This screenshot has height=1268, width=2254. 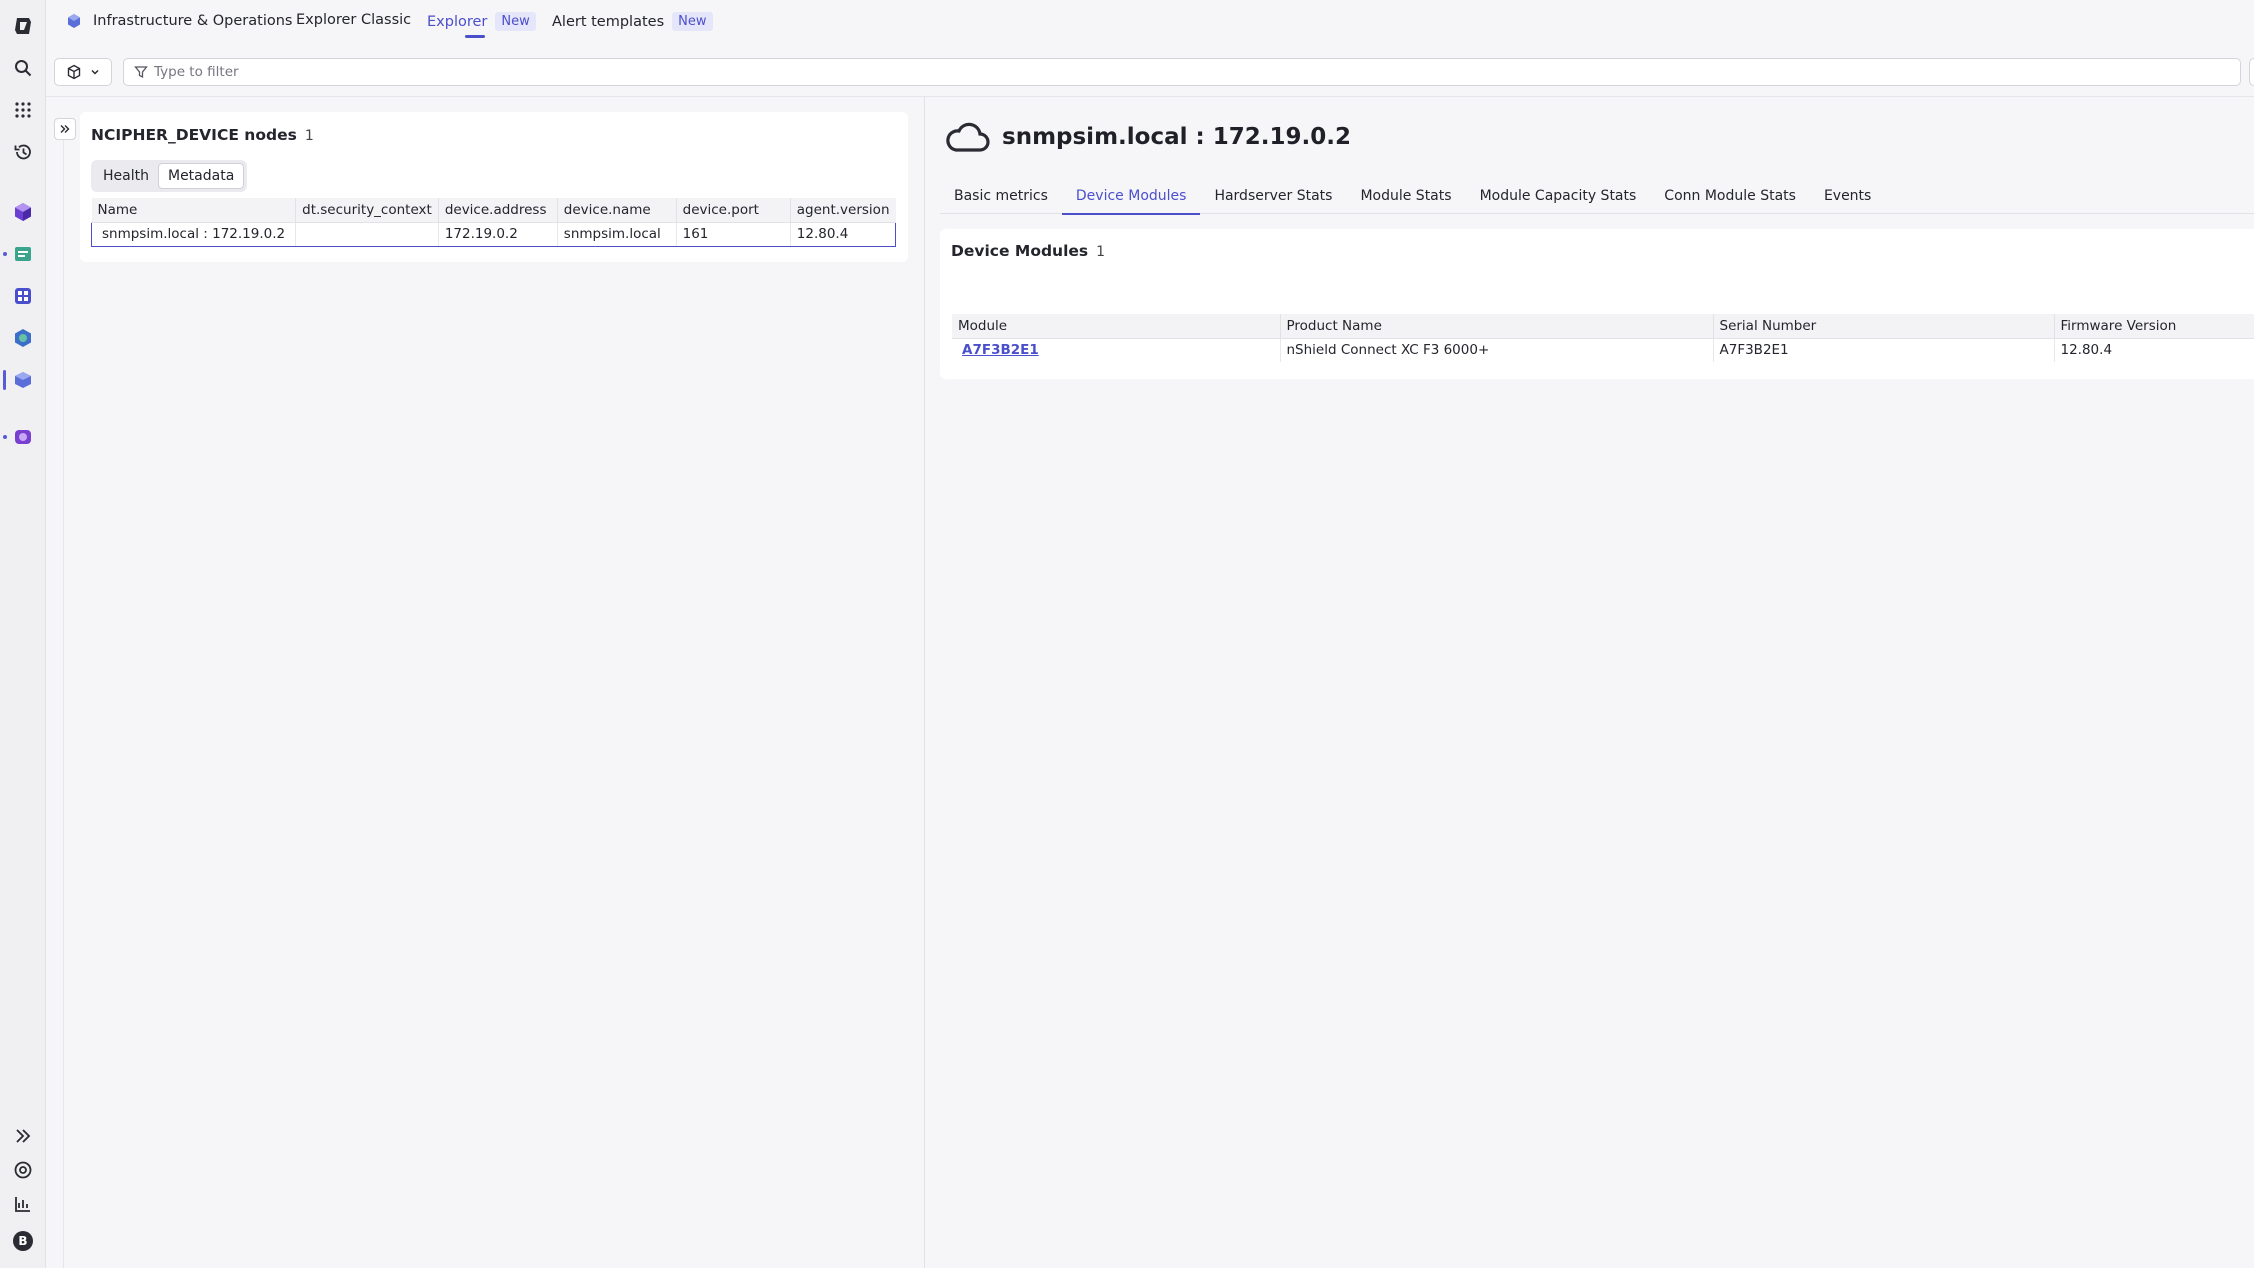 I want to click on tab-label: Explorer Classic, so click(x=354, y=20).